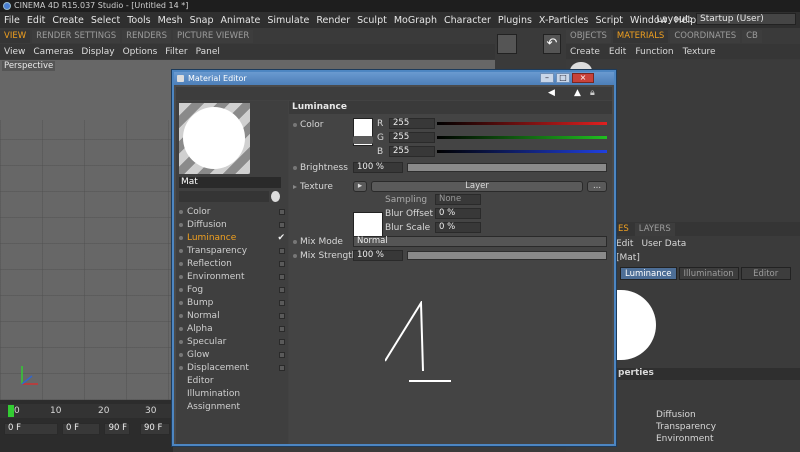 Image resolution: width=800 pixels, height=452 pixels. What do you see at coordinates (699, 52) in the screenshot?
I see `menu-texture: Texture` at bounding box center [699, 52].